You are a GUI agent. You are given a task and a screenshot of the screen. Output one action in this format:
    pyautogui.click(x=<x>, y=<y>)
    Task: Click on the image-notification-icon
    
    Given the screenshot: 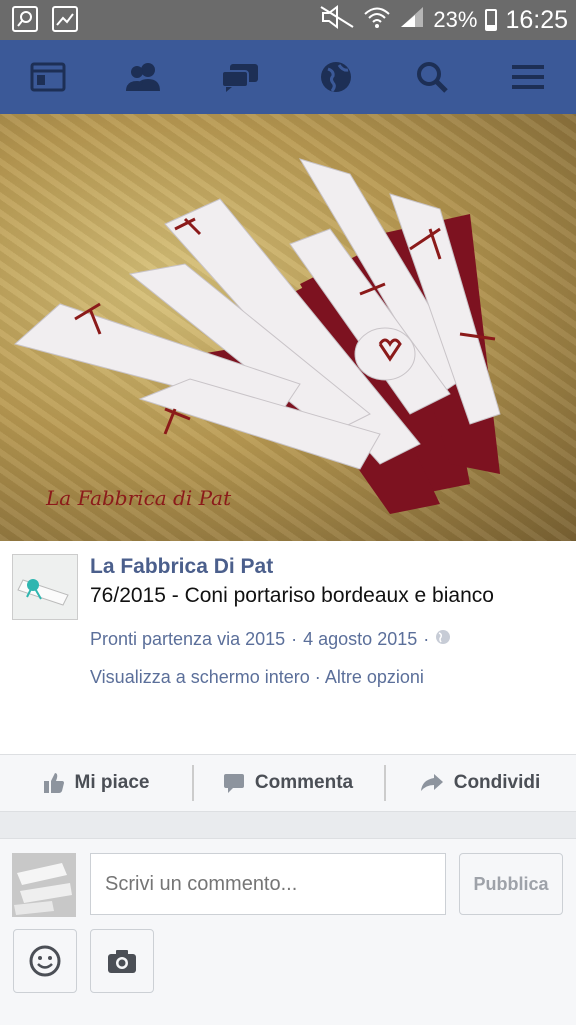 What is the action you would take?
    pyautogui.click(x=65, y=19)
    